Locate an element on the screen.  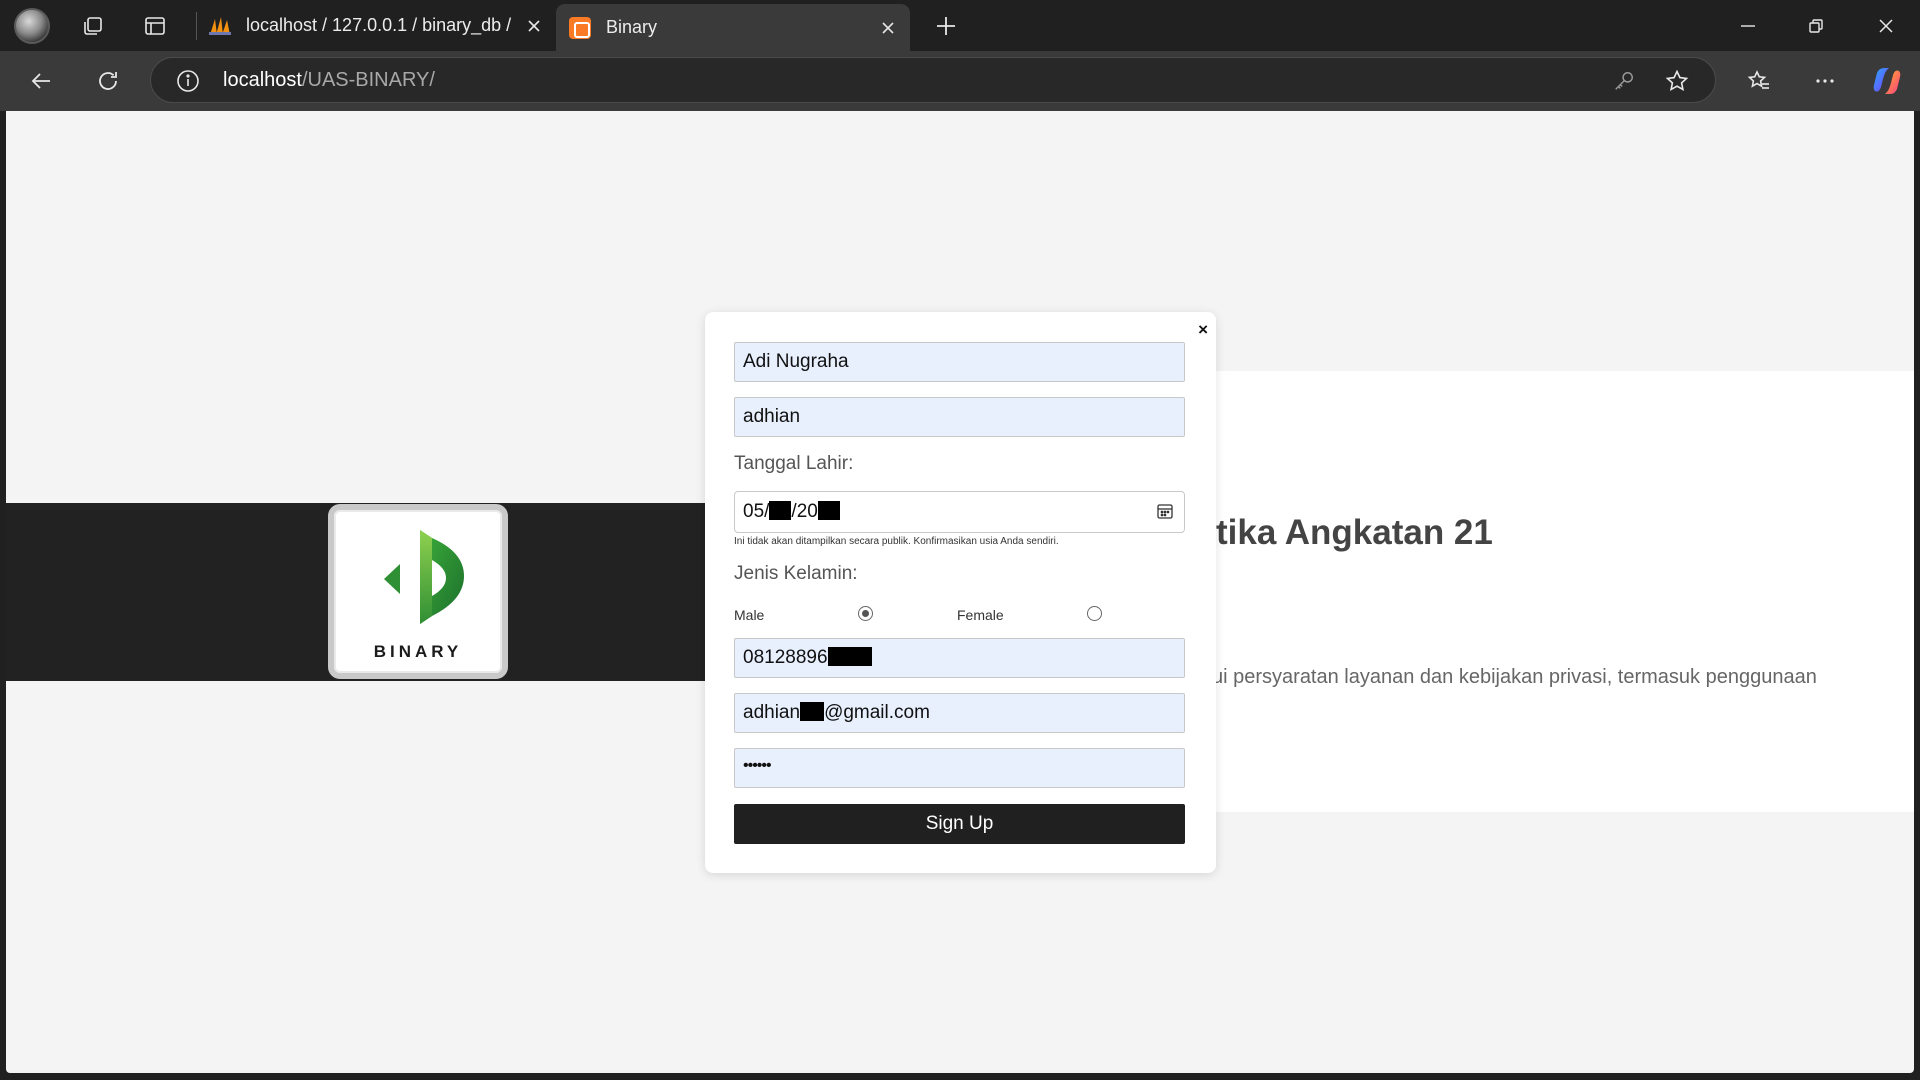
phpmyadmin-icon is located at coordinates (220, 26).